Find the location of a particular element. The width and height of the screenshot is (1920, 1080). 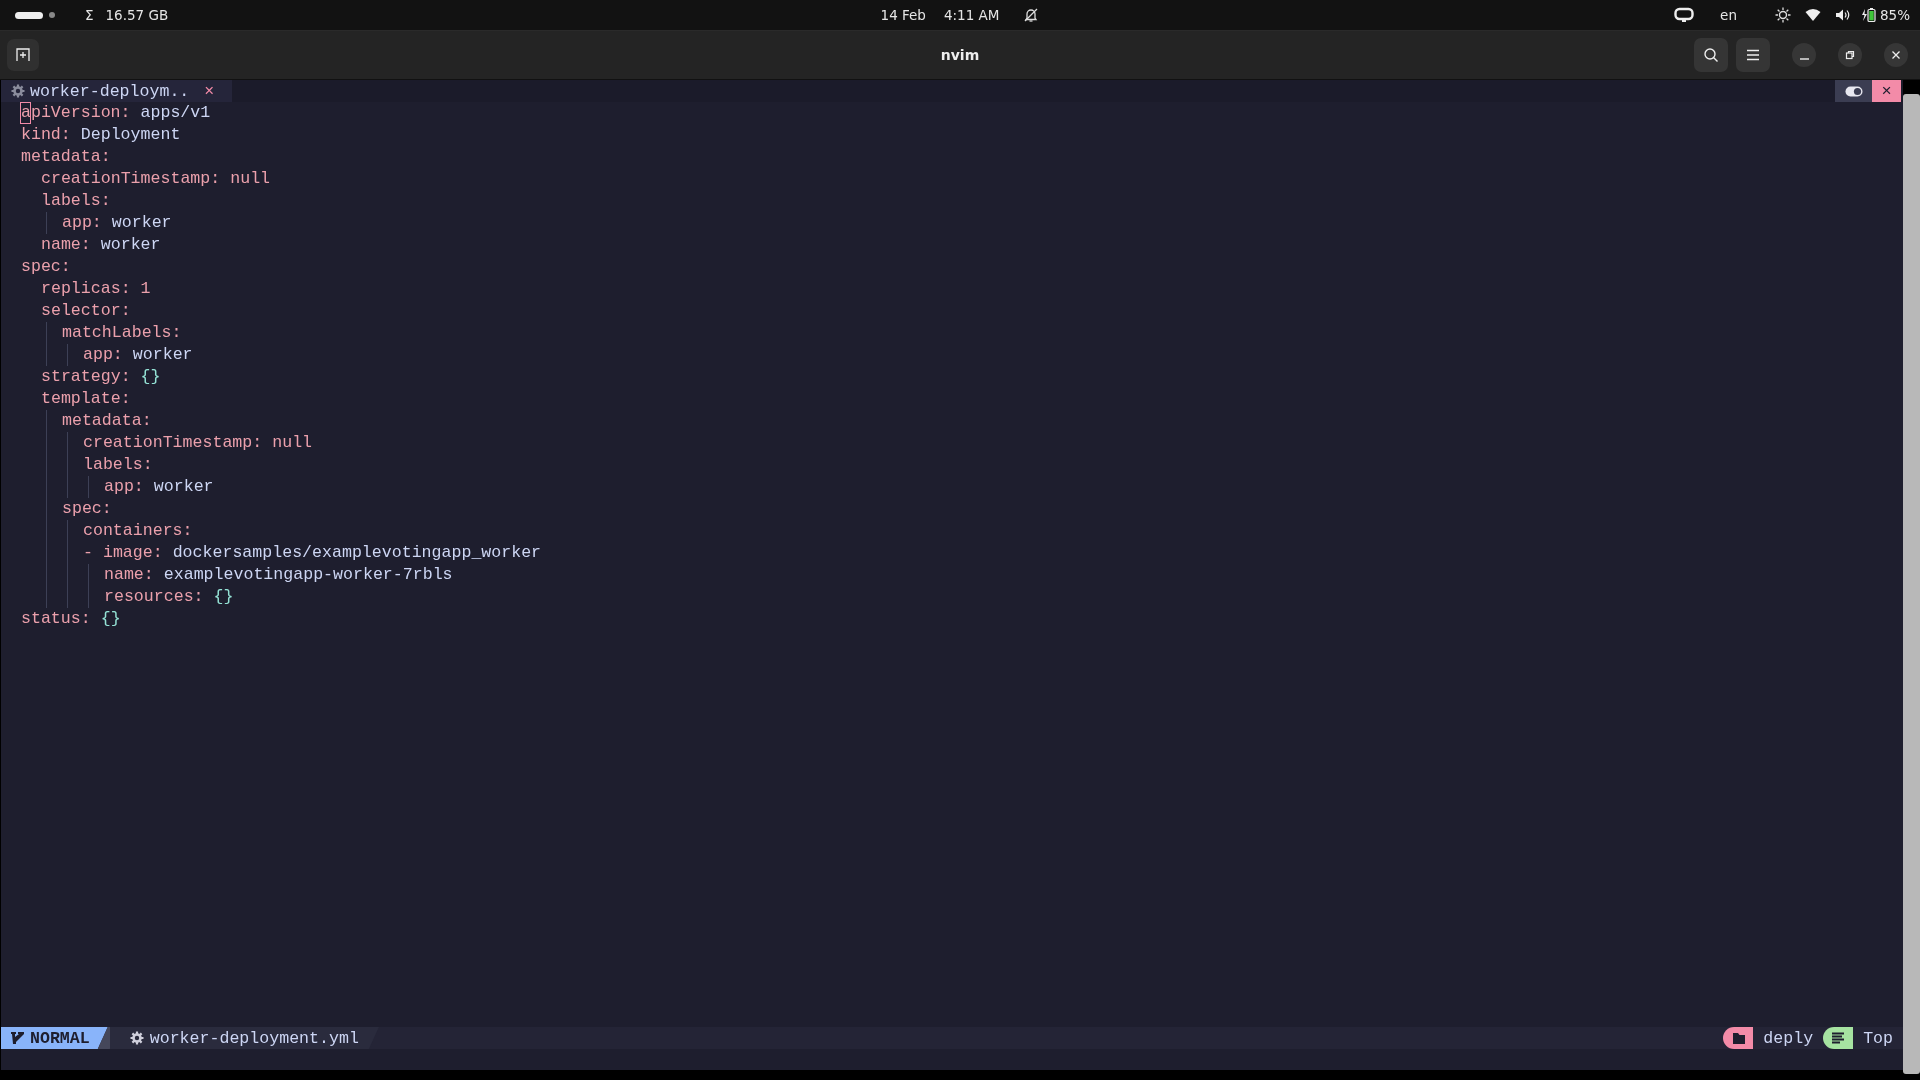

menu-icon is located at coordinates (1753, 55).